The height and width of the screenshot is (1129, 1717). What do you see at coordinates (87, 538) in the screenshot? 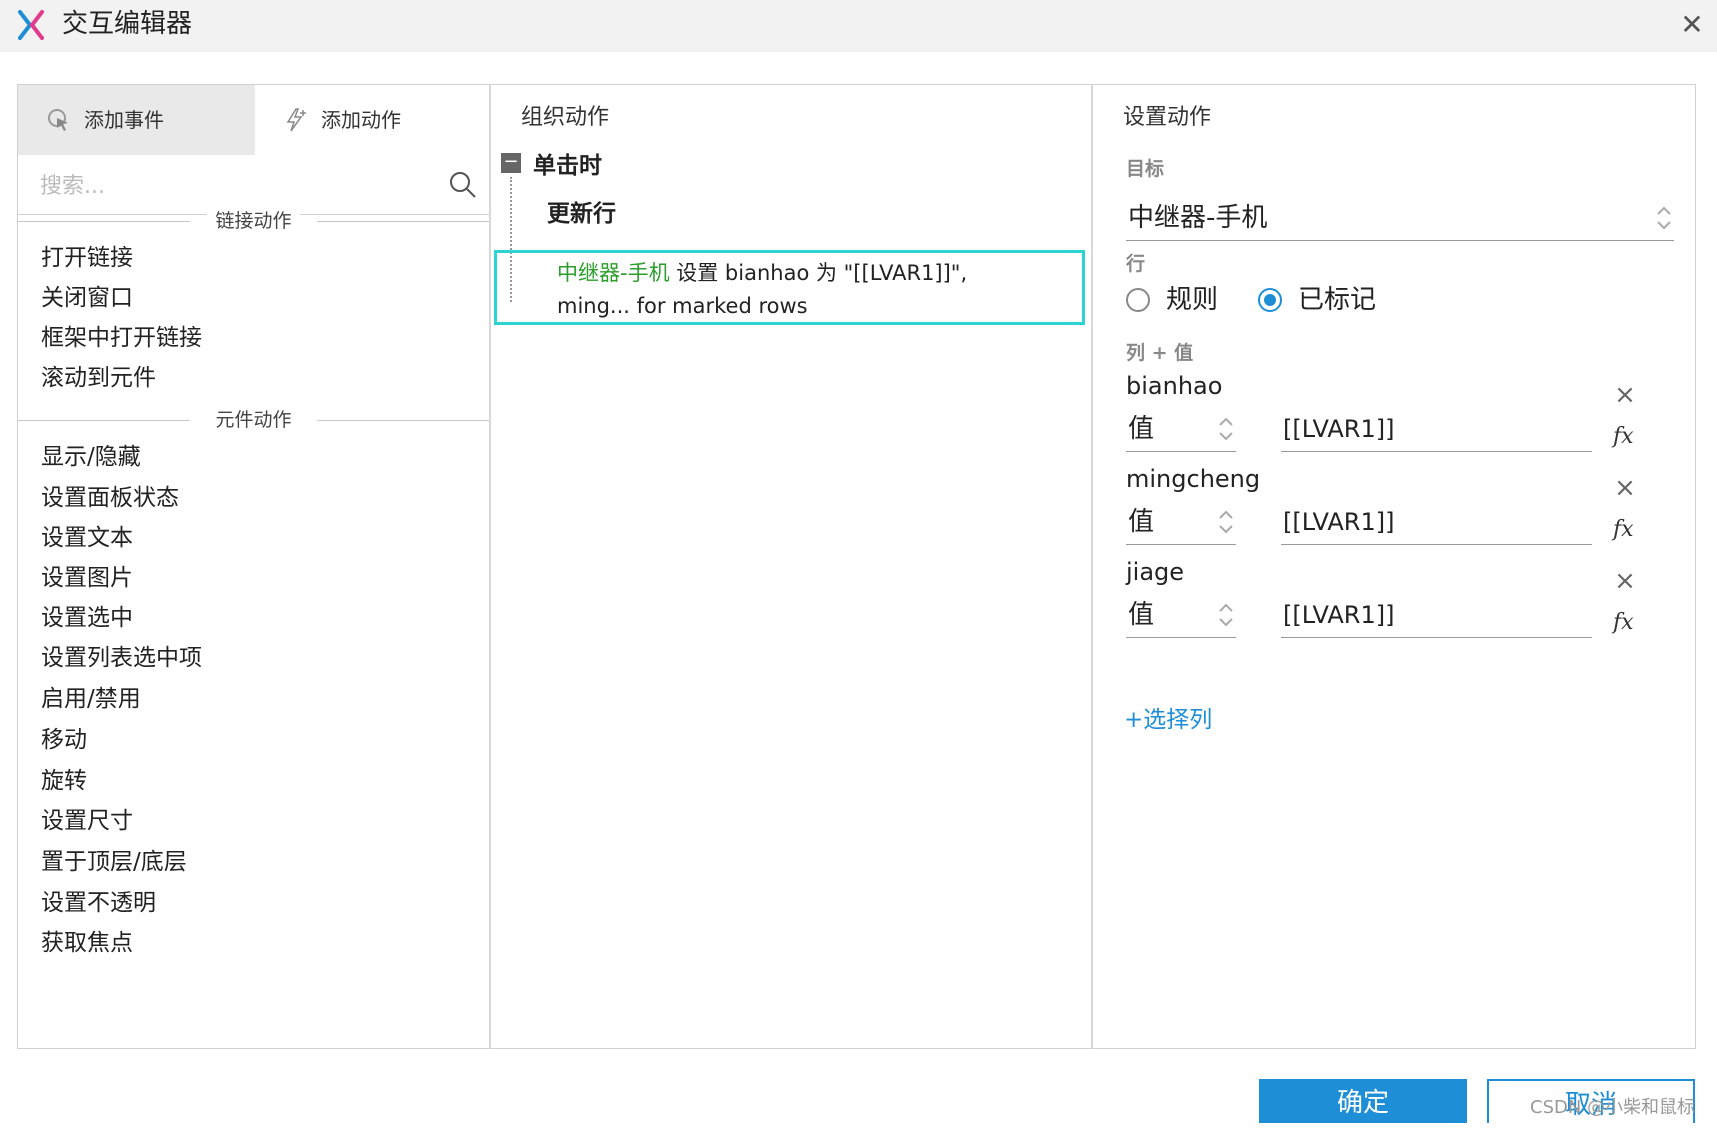
I see `action-item-set-text: 设置文本` at bounding box center [87, 538].